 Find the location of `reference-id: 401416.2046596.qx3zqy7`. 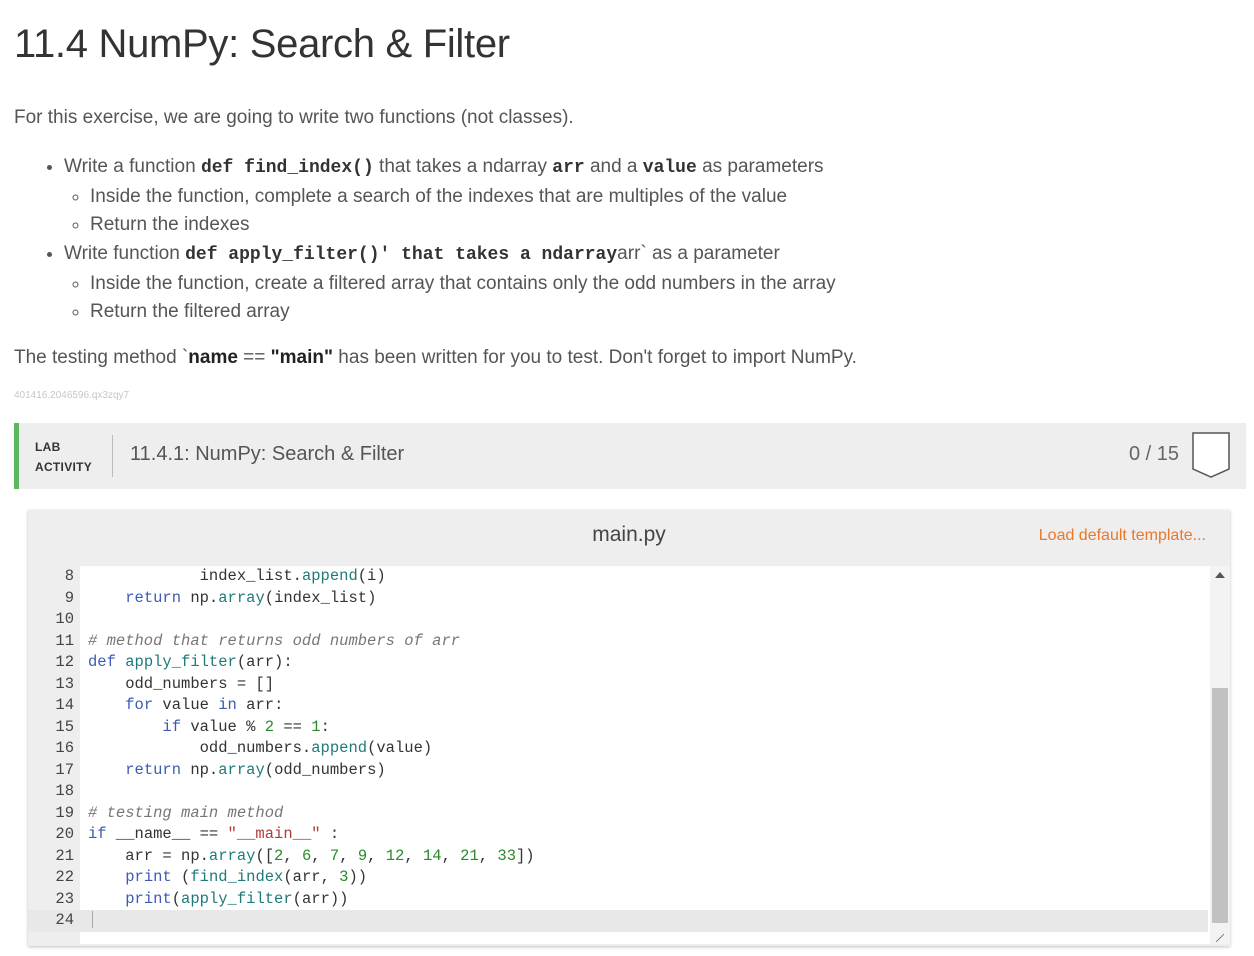

reference-id: 401416.2046596.qx3zqy7 is located at coordinates (72, 395).